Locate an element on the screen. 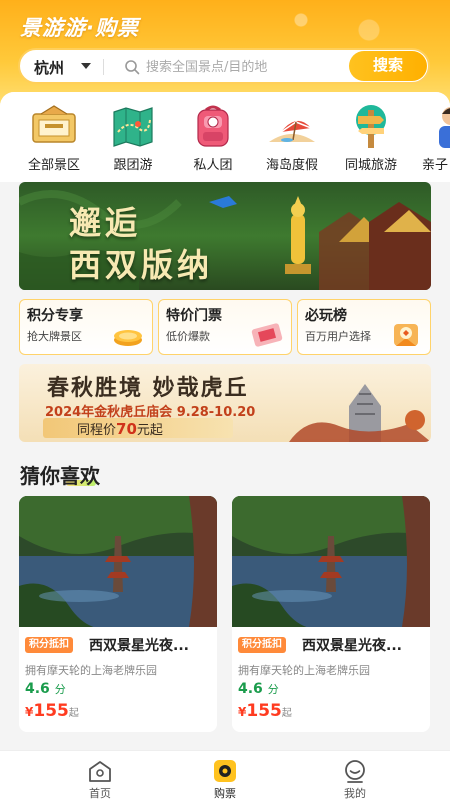  backpack-icon is located at coordinates (213, 126).